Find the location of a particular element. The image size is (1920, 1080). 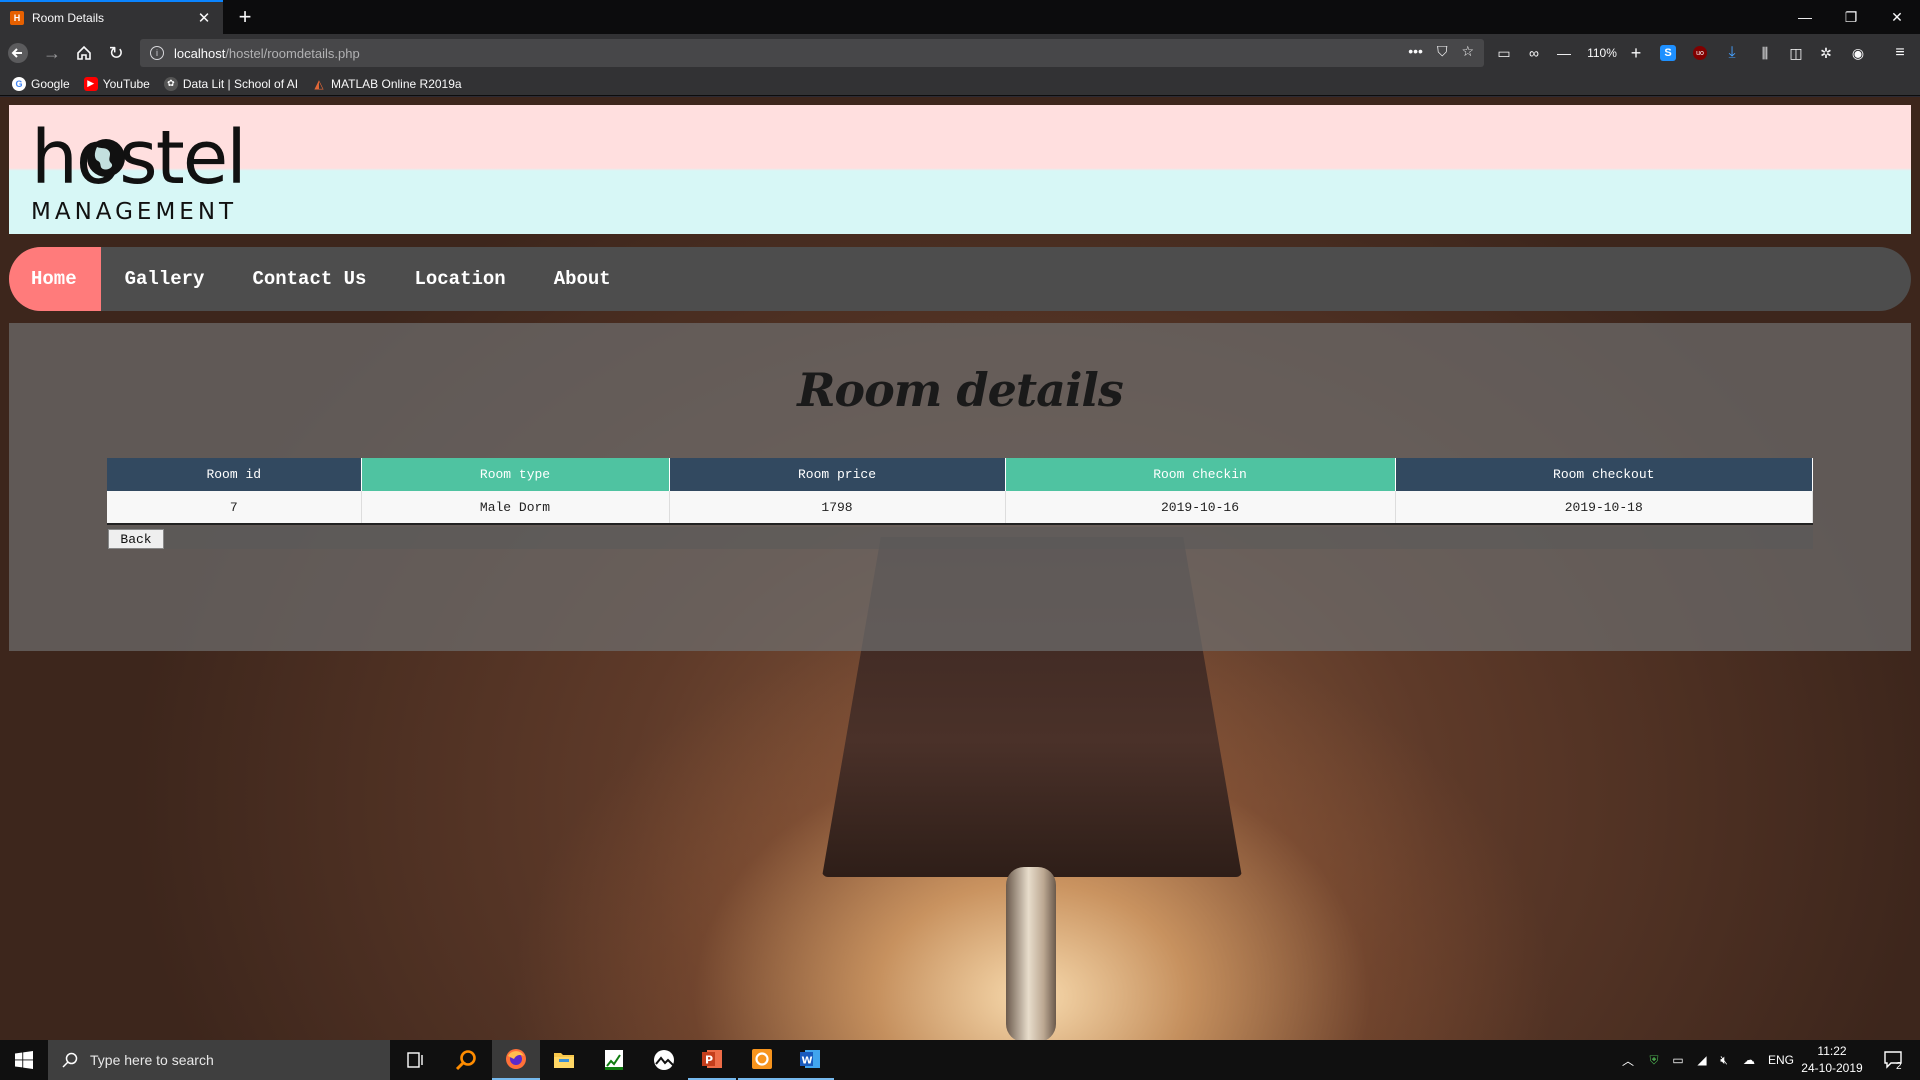

page-actions-icon: ••• is located at coordinates (1415, 51).